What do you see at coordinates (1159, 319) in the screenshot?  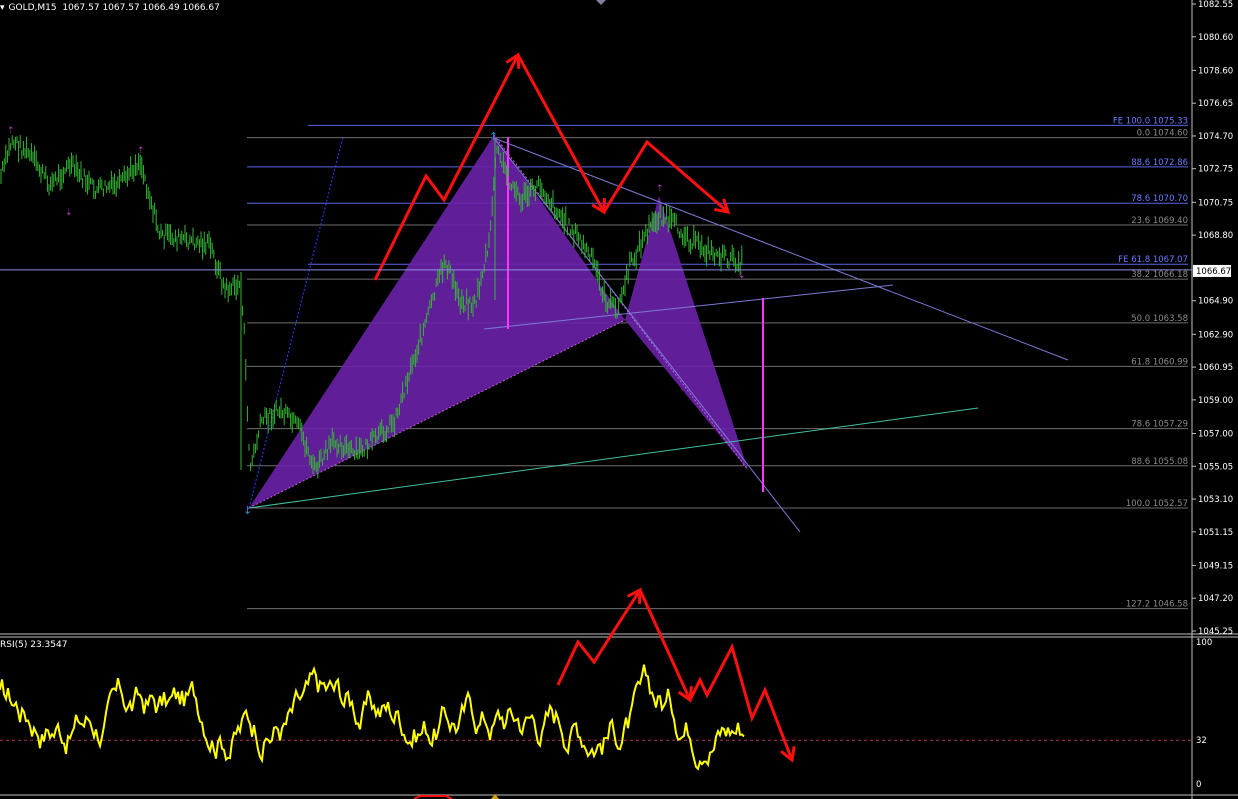 I see `fib-label: 50.0 1063.58` at bounding box center [1159, 319].